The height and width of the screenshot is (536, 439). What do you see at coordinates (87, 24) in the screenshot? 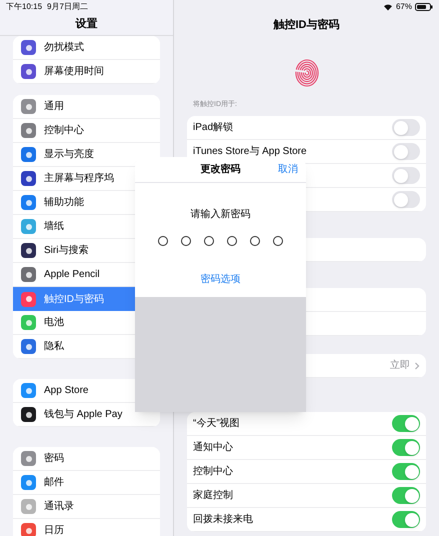
I see `sidebar-title: 设置` at bounding box center [87, 24].